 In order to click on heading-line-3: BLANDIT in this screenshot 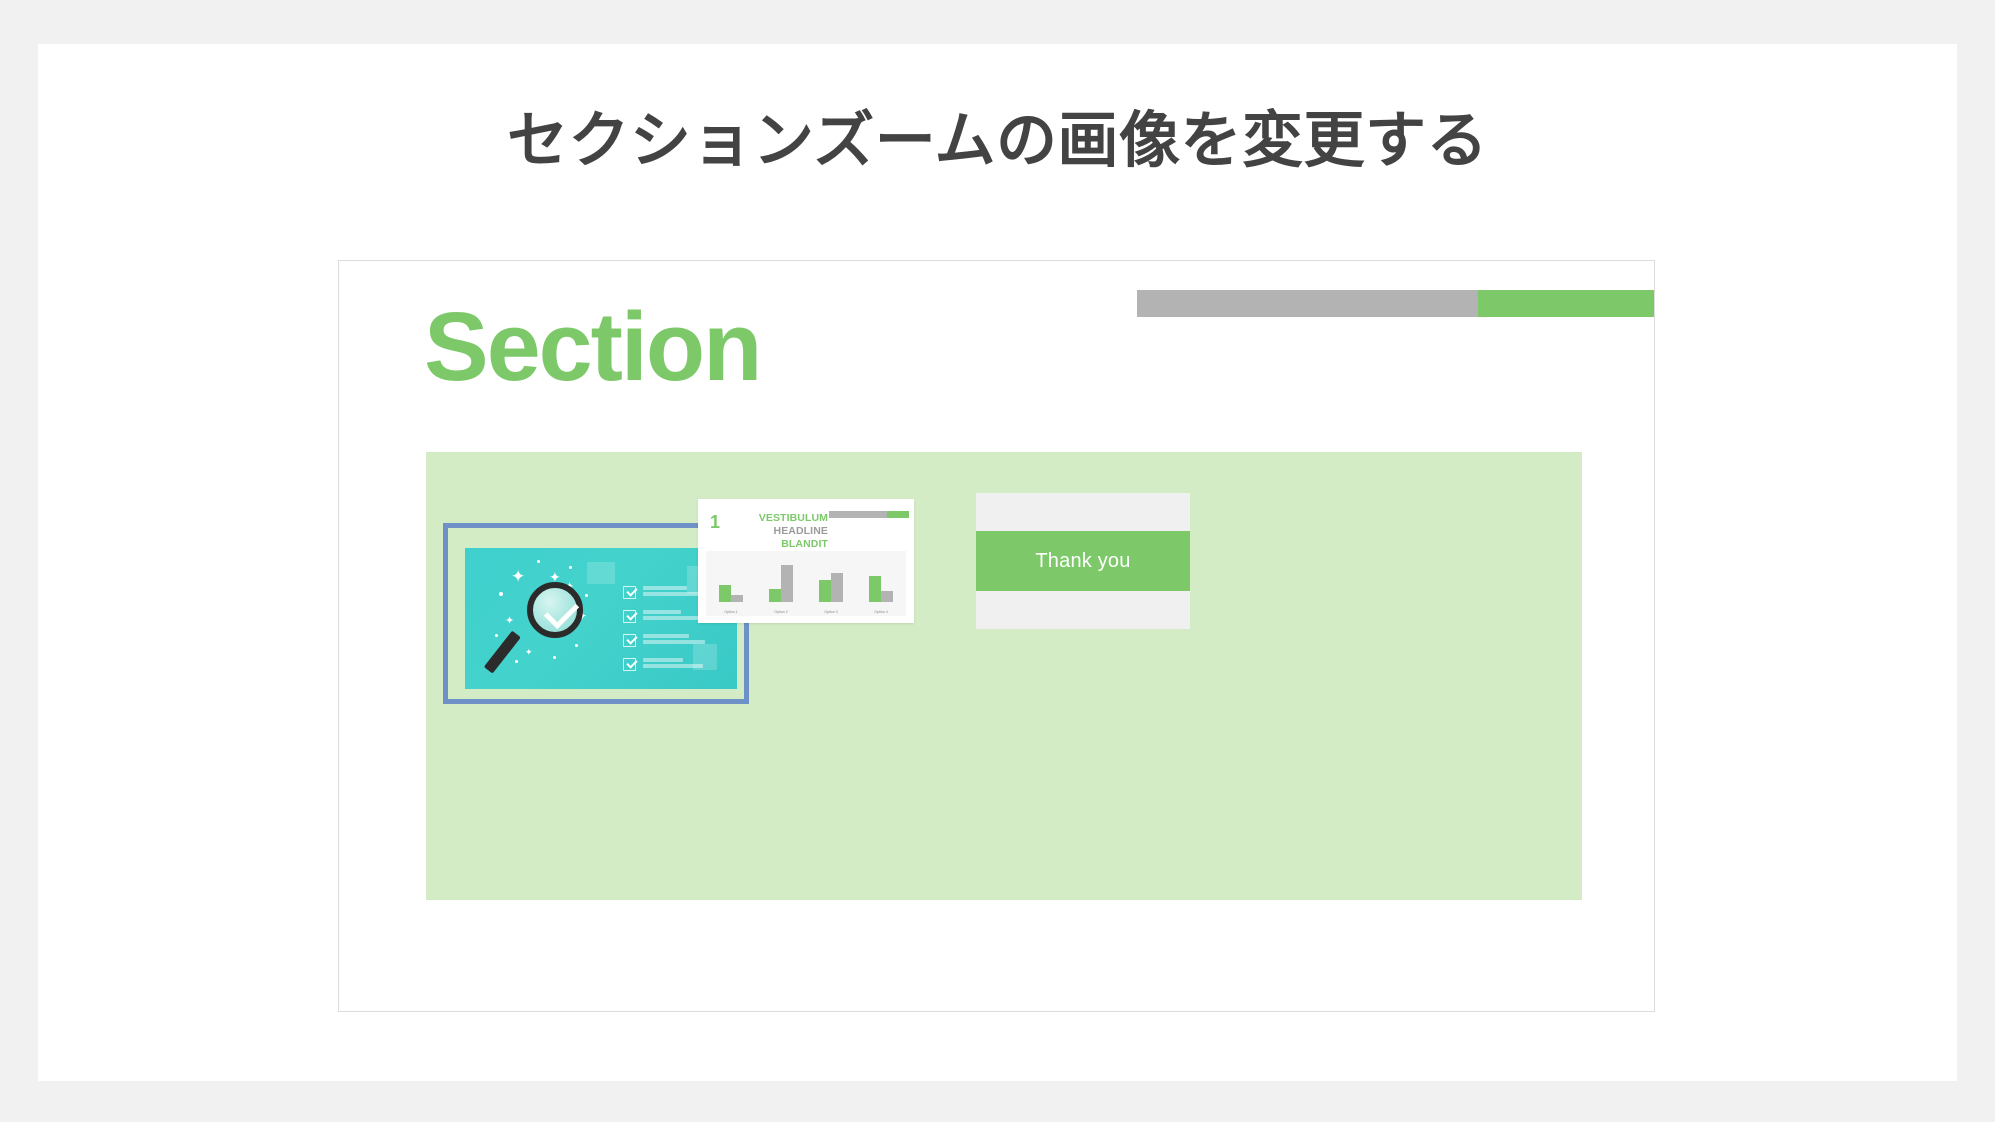, I will do `click(804, 543)`.